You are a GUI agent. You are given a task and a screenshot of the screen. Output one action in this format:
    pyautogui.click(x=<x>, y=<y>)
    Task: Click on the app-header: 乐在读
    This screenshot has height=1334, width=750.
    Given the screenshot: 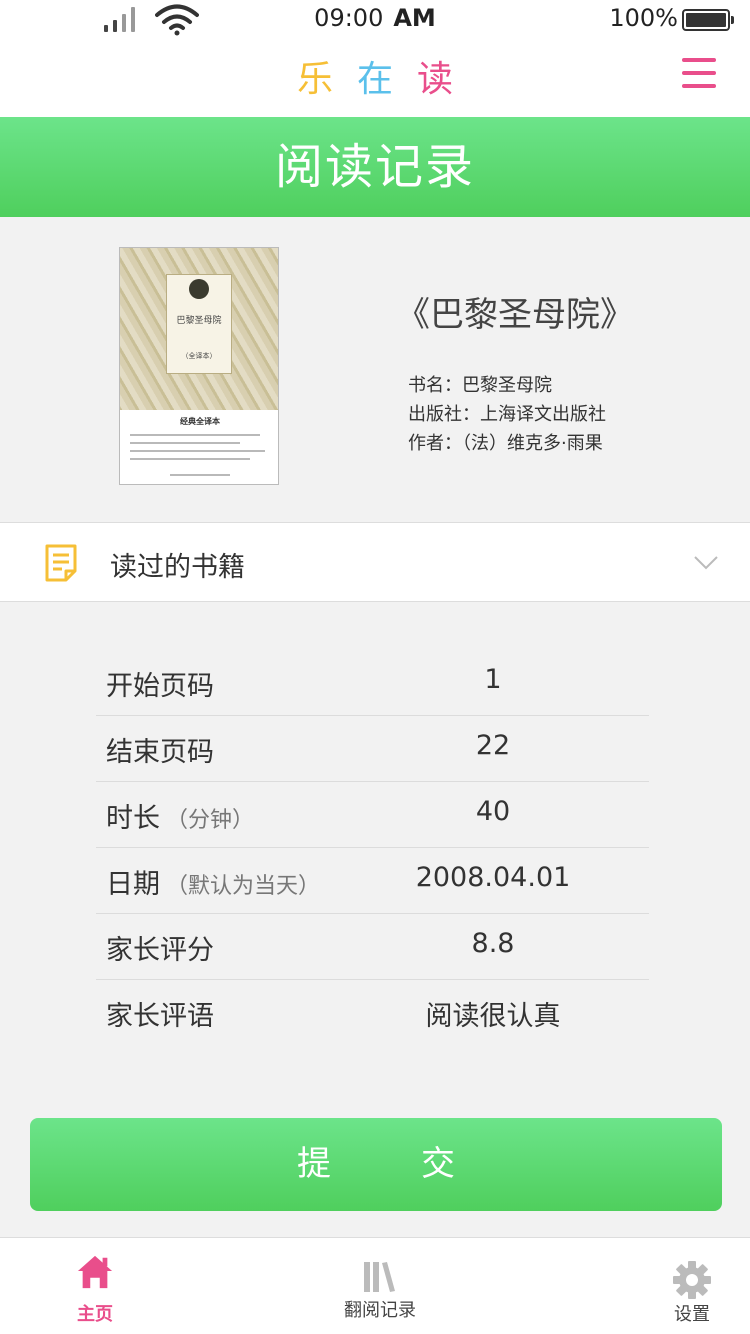 What is the action you would take?
    pyautogui.click(x=375, y=78)
    